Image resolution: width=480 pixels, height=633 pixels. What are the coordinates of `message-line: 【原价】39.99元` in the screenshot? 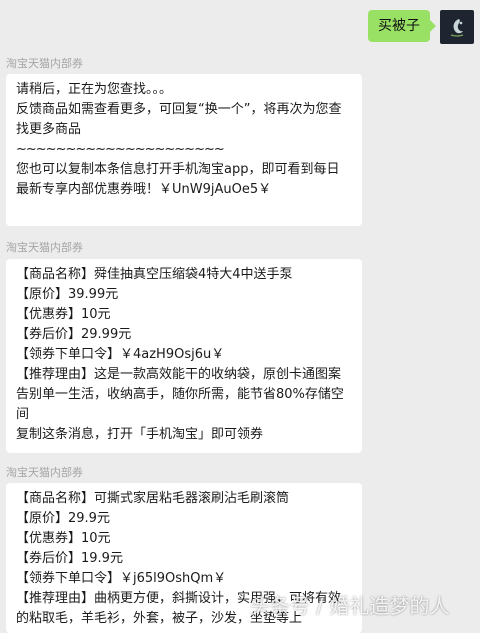 It's located at (67, 294).